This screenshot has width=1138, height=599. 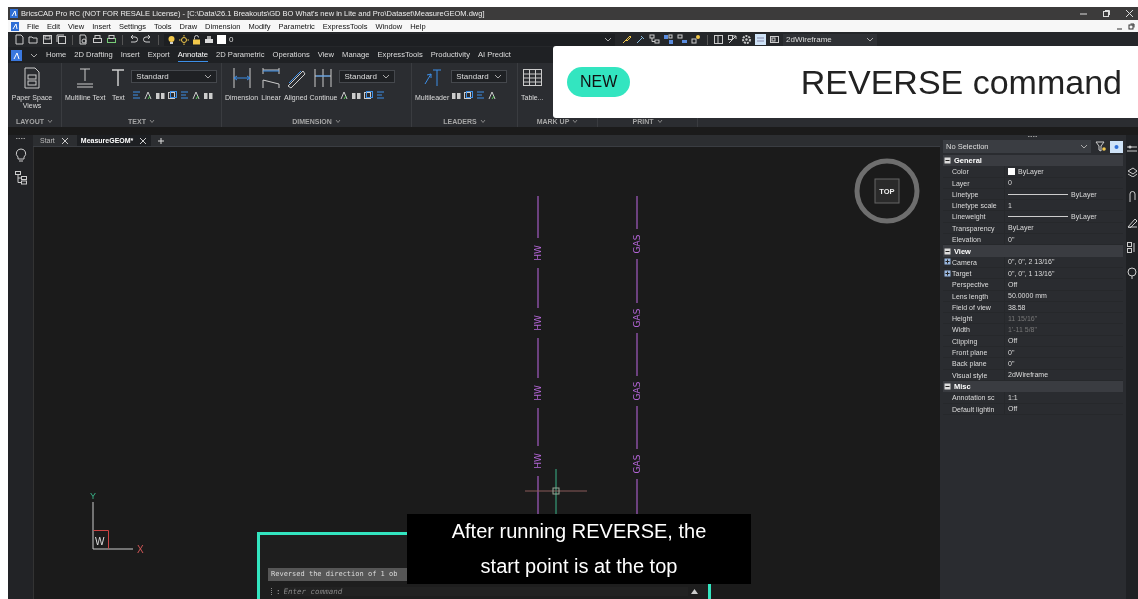 I want to click on app-icon, so click(x=14, y=13).